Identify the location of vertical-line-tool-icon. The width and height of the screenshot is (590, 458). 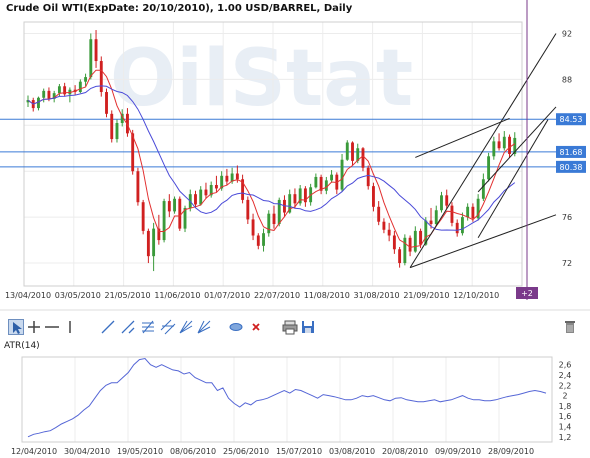
(70, 327).